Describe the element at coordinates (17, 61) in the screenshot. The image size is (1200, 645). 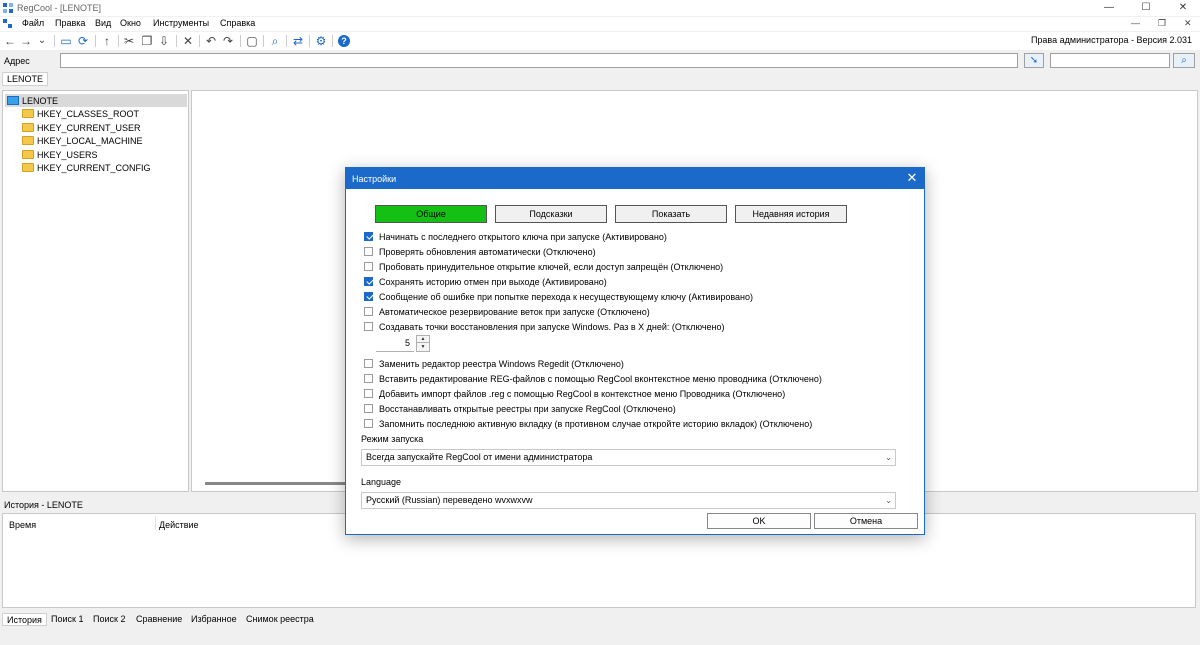
I see `address-label: Адрес` at that location.